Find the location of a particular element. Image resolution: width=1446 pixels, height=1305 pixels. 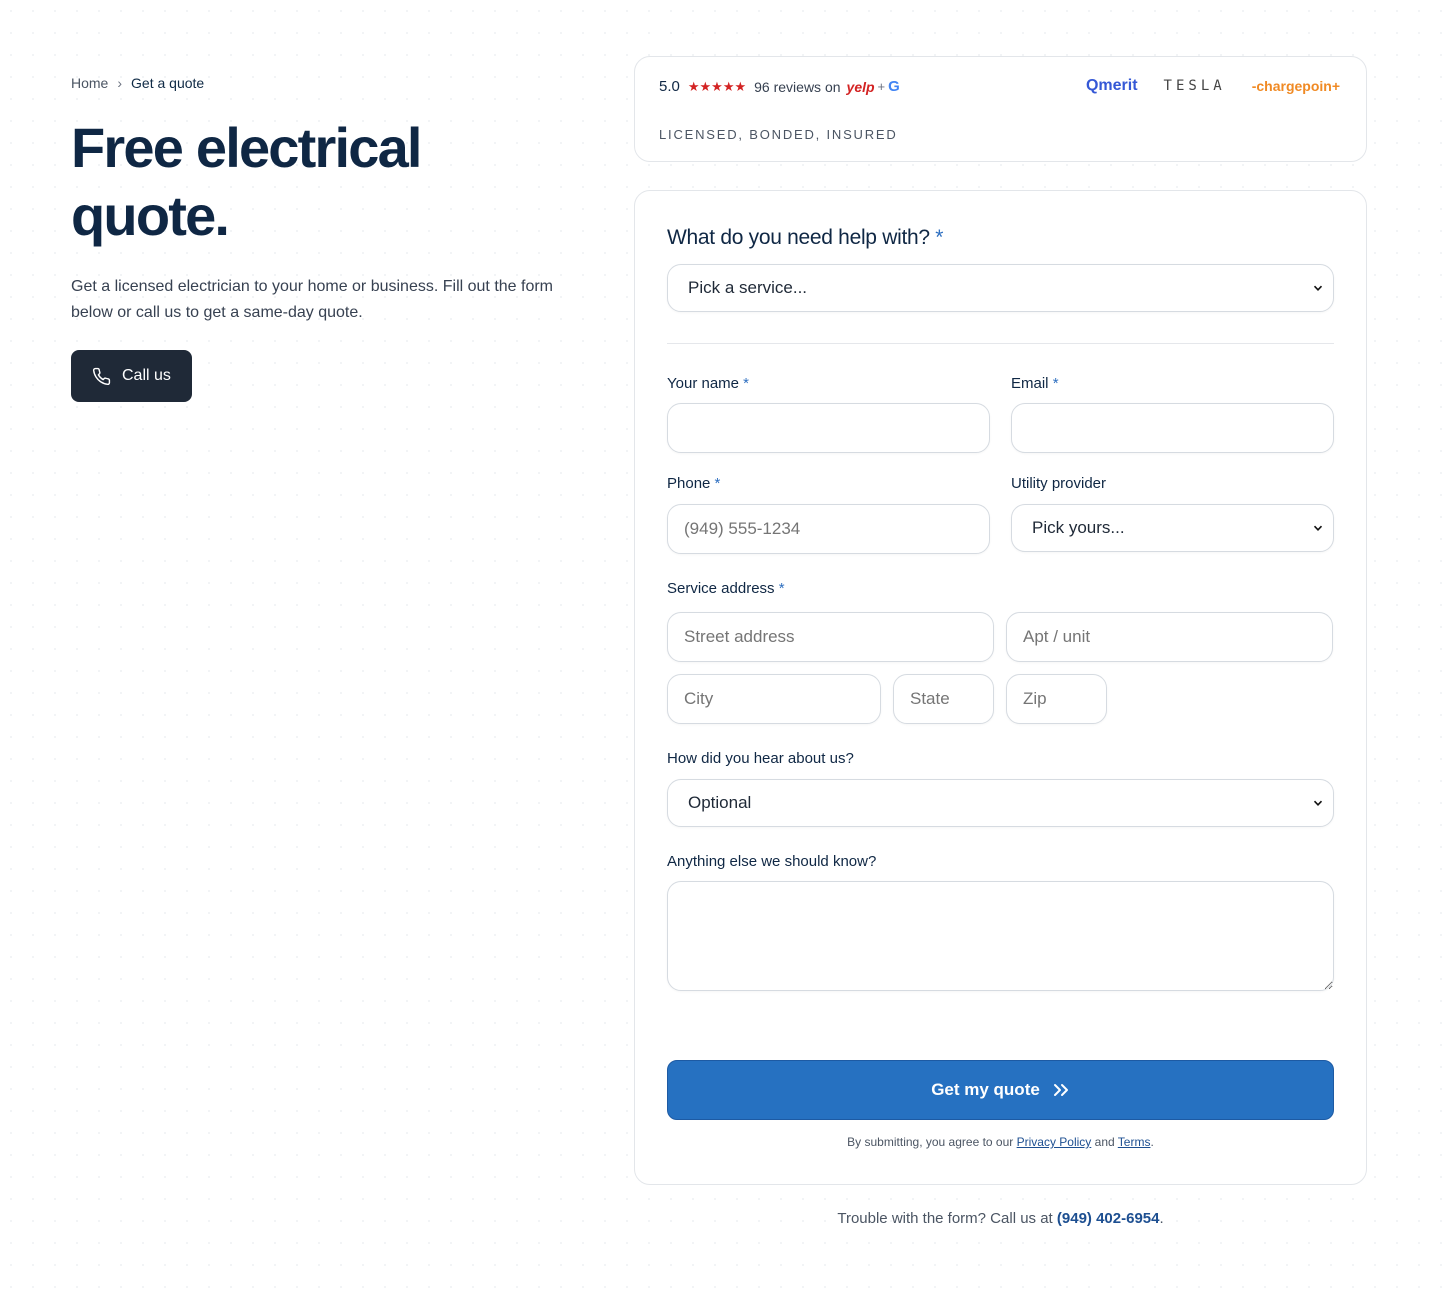

notes-textarea is located at coordinates (1000, 936).